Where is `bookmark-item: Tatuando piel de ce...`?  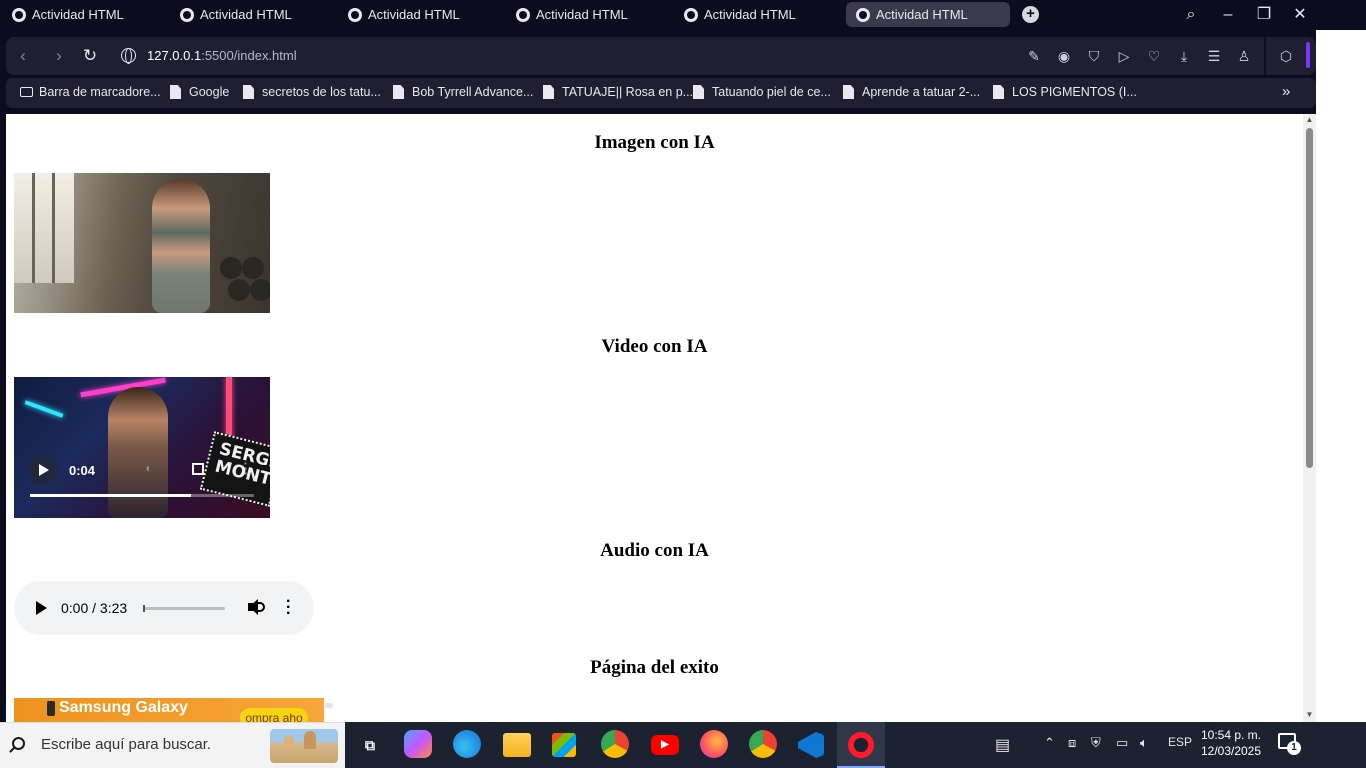 bookmark-item: Tatuando piel de ce... is located at coordinates (762, 92).